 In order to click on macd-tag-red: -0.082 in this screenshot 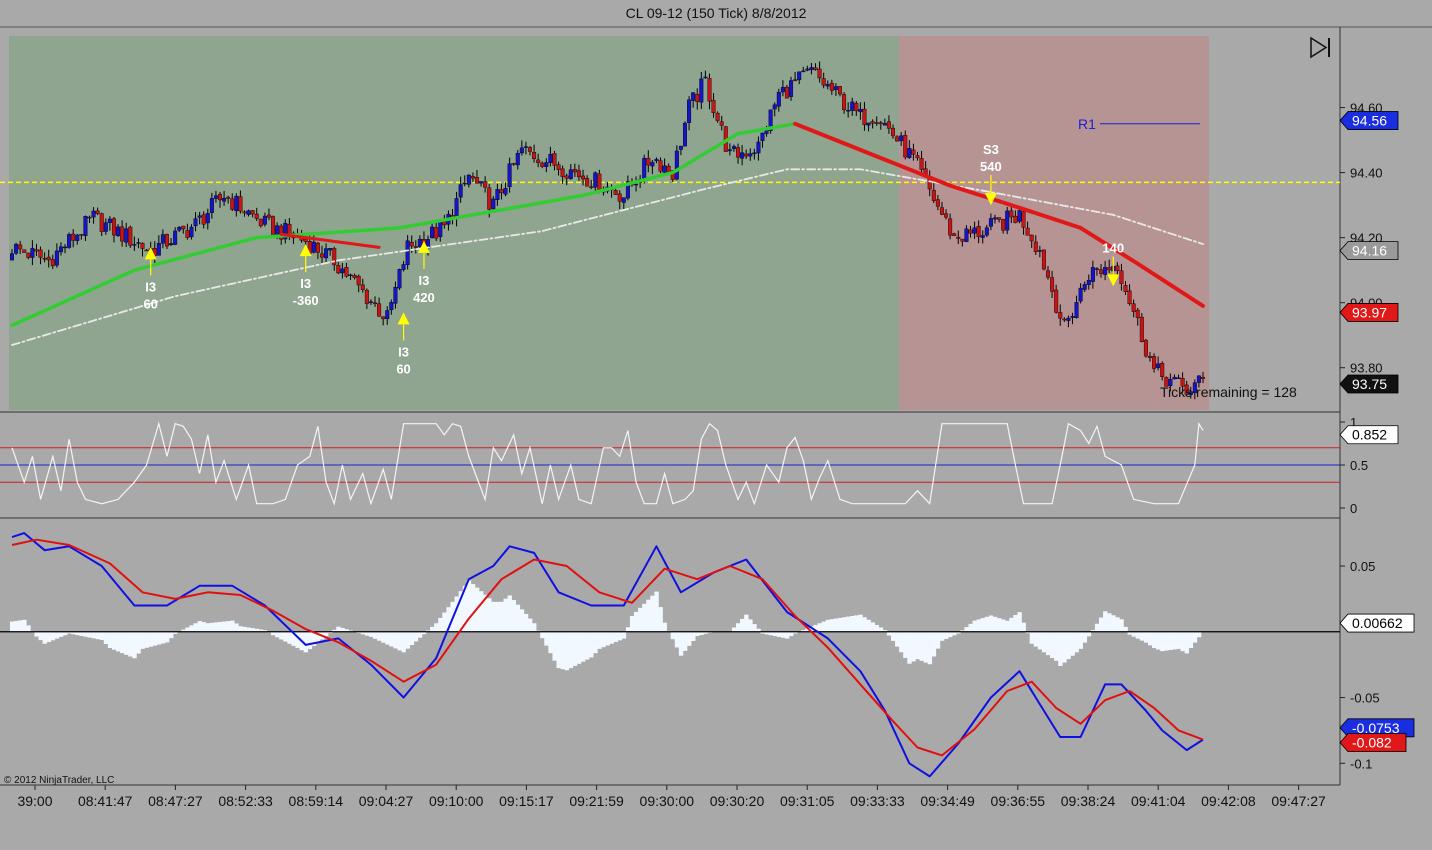, I will do `click(1373, 743)`.